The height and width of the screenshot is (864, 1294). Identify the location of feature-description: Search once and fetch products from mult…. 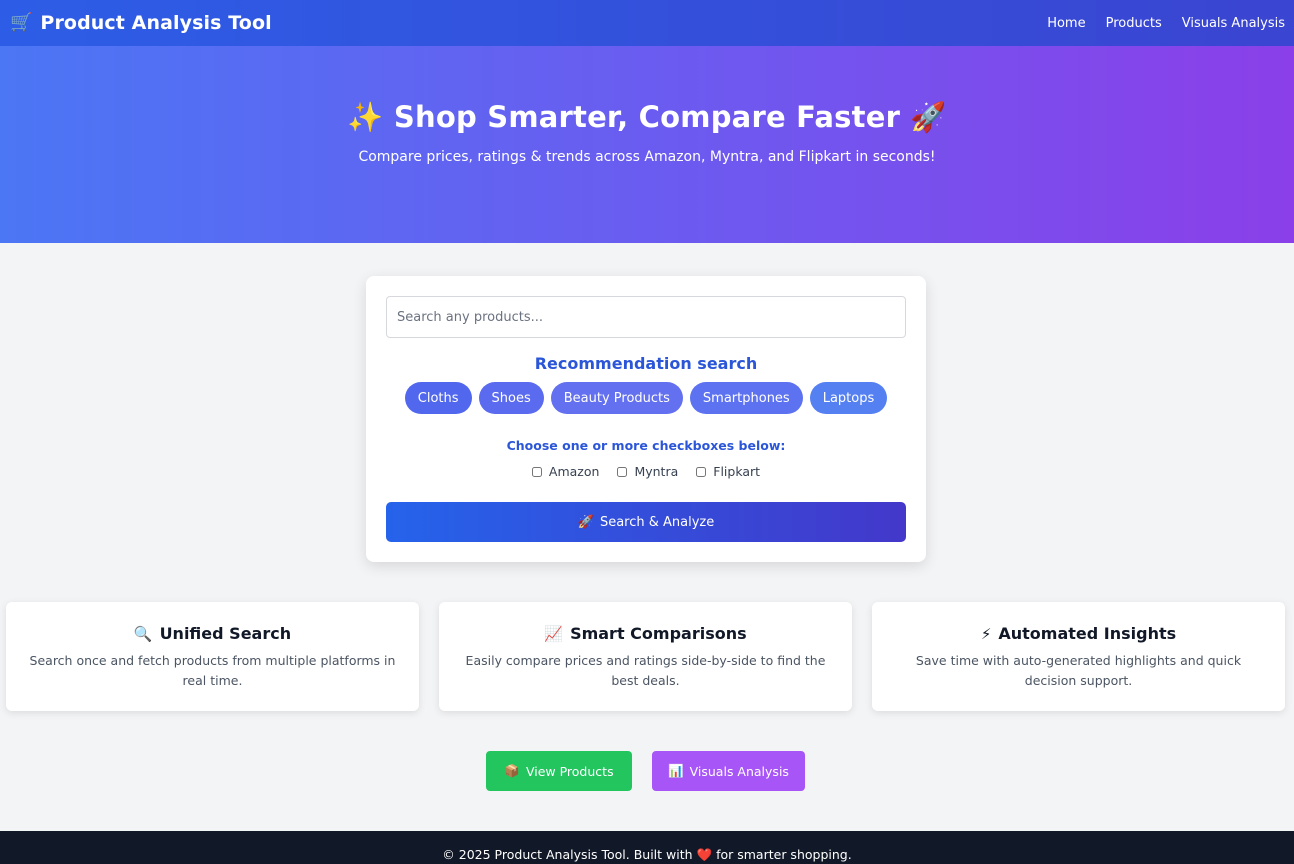
(212, 670).